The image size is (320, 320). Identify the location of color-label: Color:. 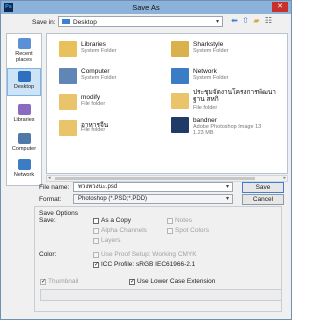
(48, 254).